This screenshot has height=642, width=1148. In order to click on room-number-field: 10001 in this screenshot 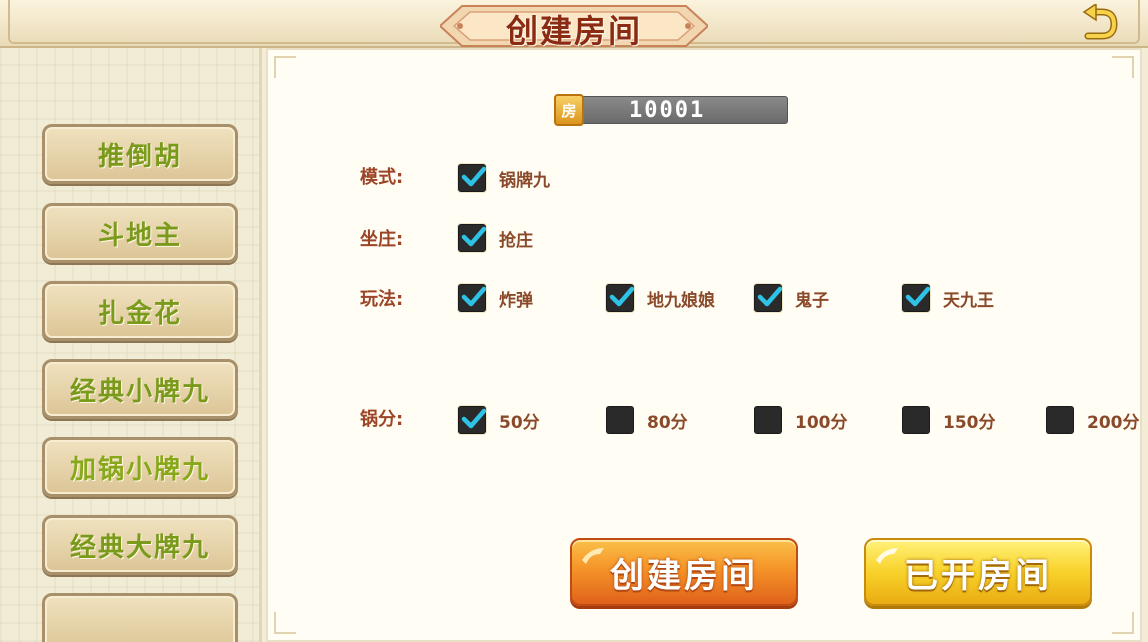, I will do `click(683, 110)`.